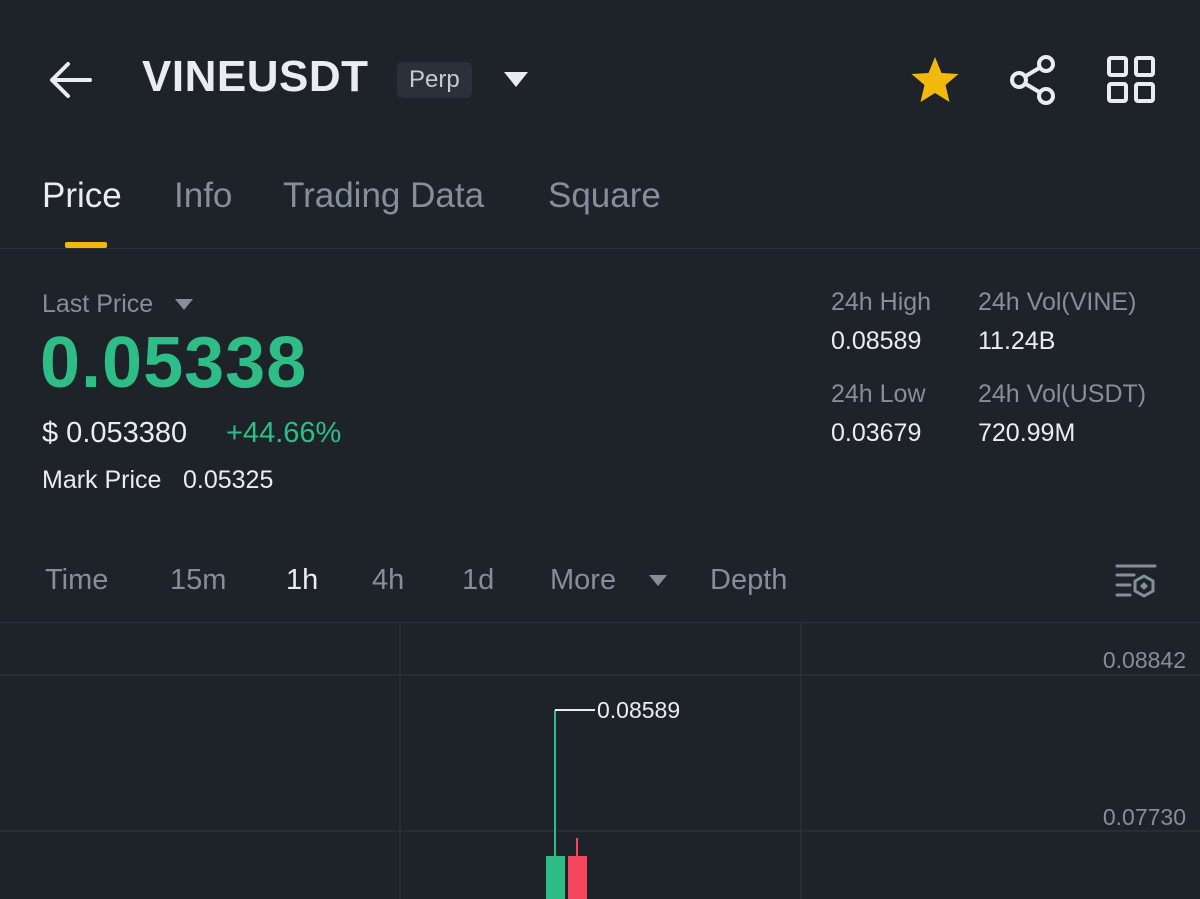 This screenshot has width=1200, height=899. Describe the element at coordinates (1017, 341) in the screenshot. I see `vol-vine-value: 11.24B` at that location.